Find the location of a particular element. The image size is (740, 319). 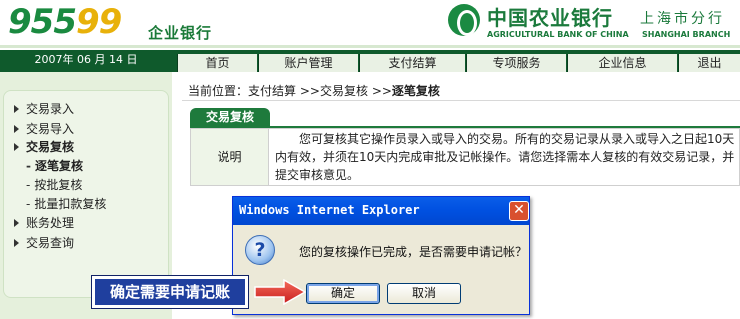

date-display: 2007年 06 月 14 日 is located at coordinates (86, 61).